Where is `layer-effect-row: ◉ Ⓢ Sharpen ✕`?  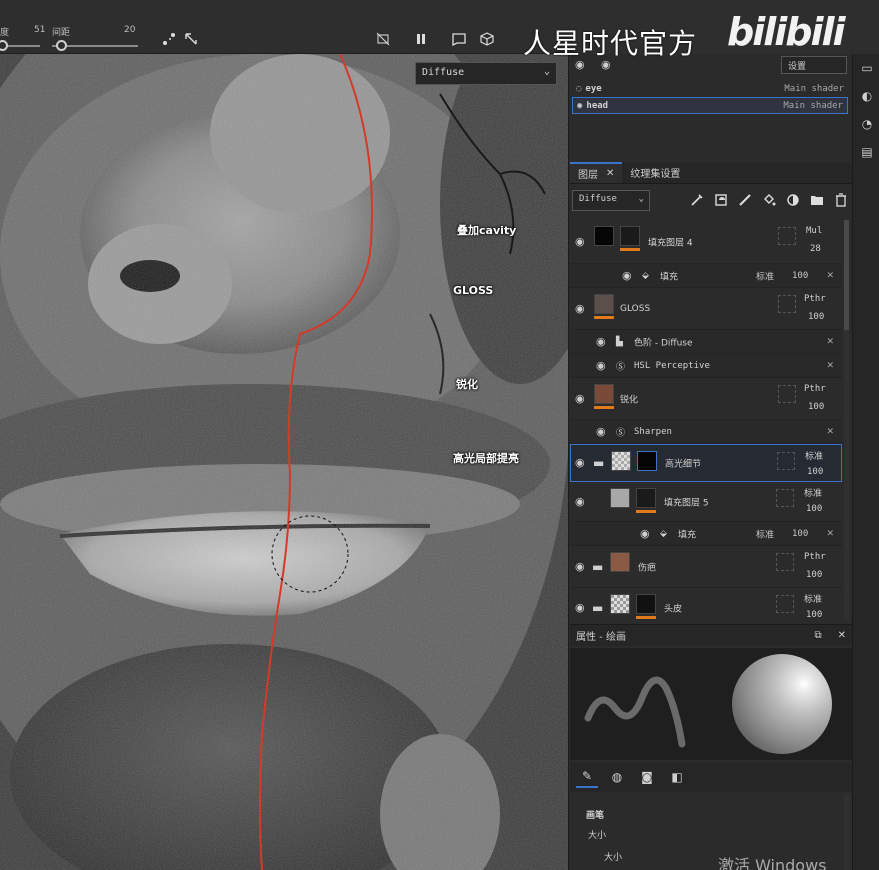 layer-effect-row: ◉ Ⓢ Sharpen ✕ is located at coordinates (706, 432).